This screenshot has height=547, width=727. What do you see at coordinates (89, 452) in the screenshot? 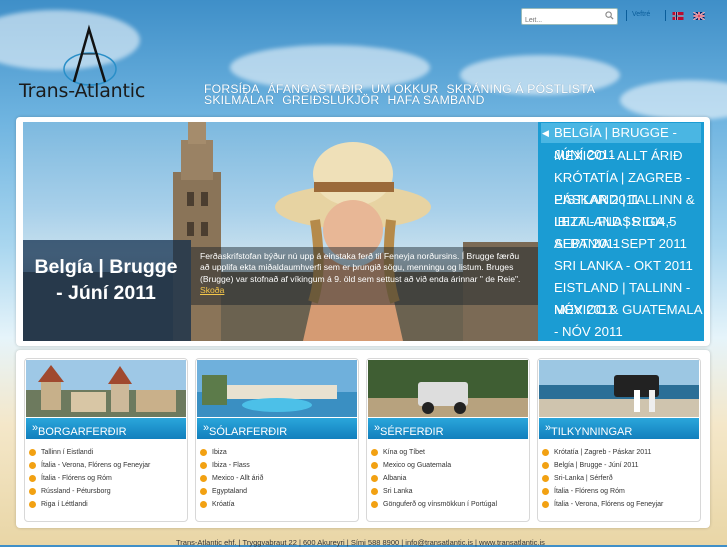
I see `list-item: Tallinn í Eistlandi` at bounding box center [89, 452].